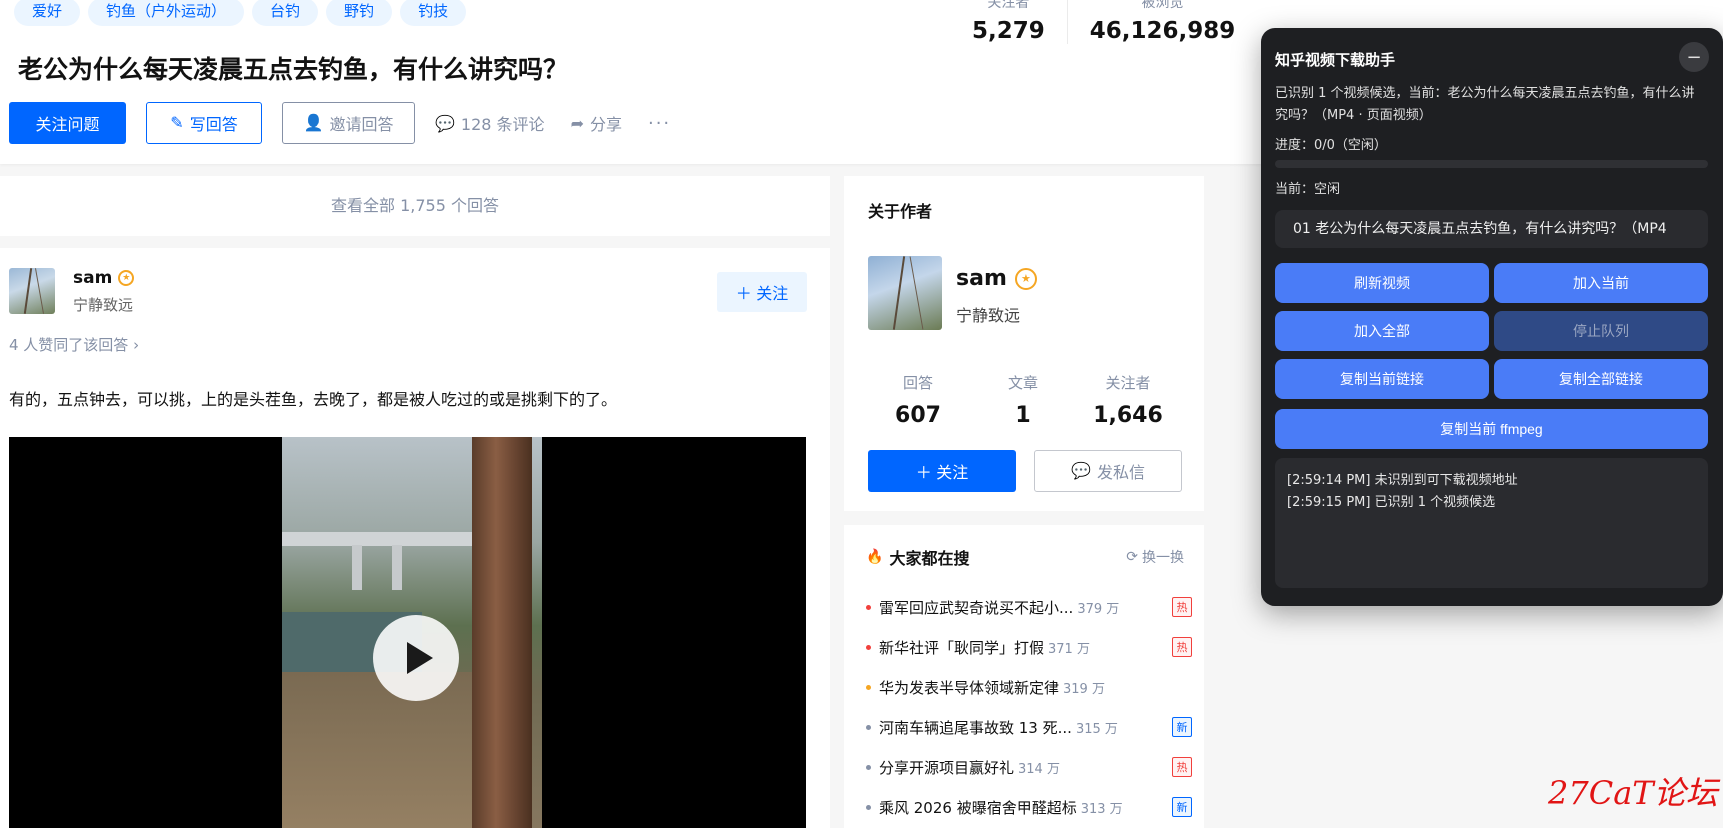 The width and height of the screenshot is (1723, 828). I want to click on add-current-button: 加入当前, so click(1601, 283).